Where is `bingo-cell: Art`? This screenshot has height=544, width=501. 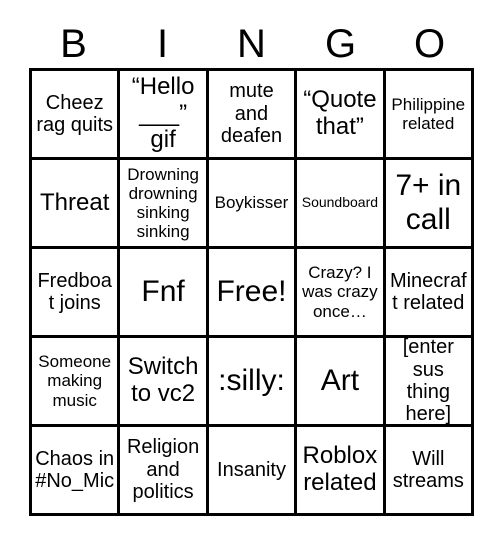 bingo-cell: Art is located at coordinates (341, 382).